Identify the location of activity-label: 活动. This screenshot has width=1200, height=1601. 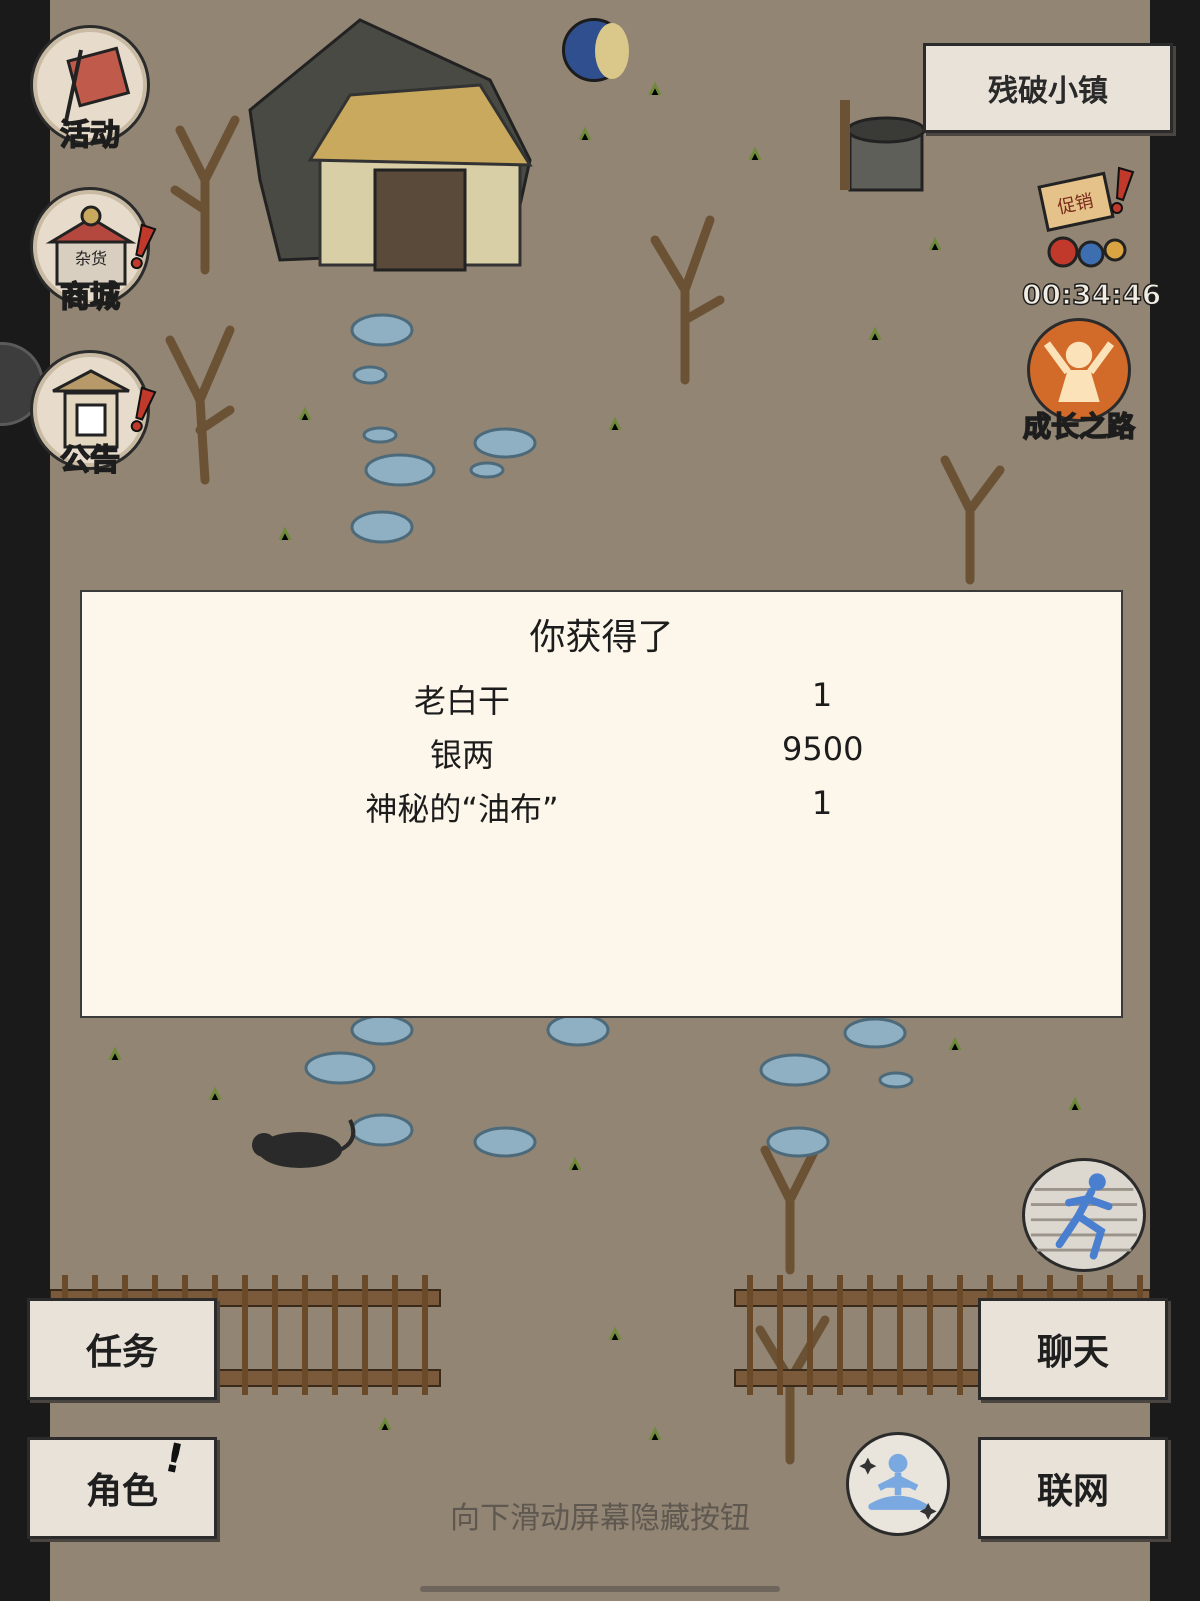
(90, 135).